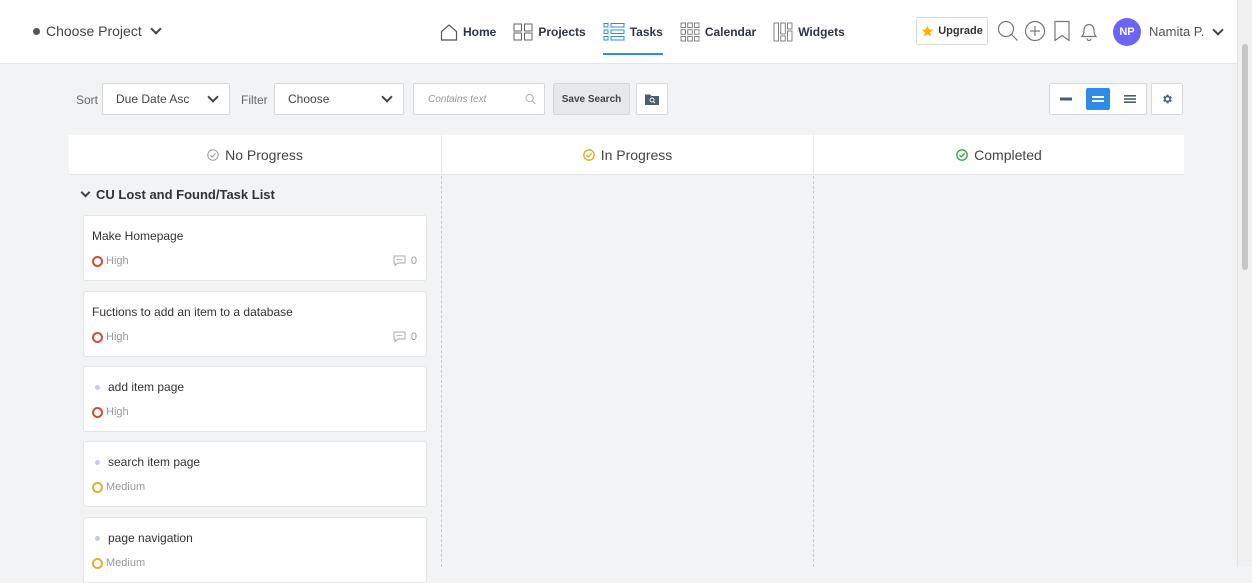  Describe the element at coordinates (255, 248) in the screenshot. I see `task-card: Make Homepage High 0` at that location.